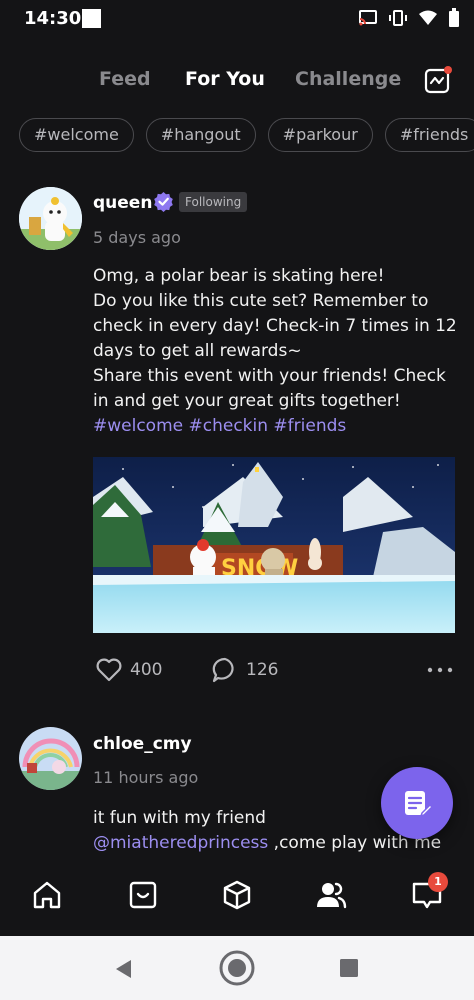 The image size is (474, 1000). Describe the element at coordinates (124, 969) in the screenshot. I see `back-icon` at that location.